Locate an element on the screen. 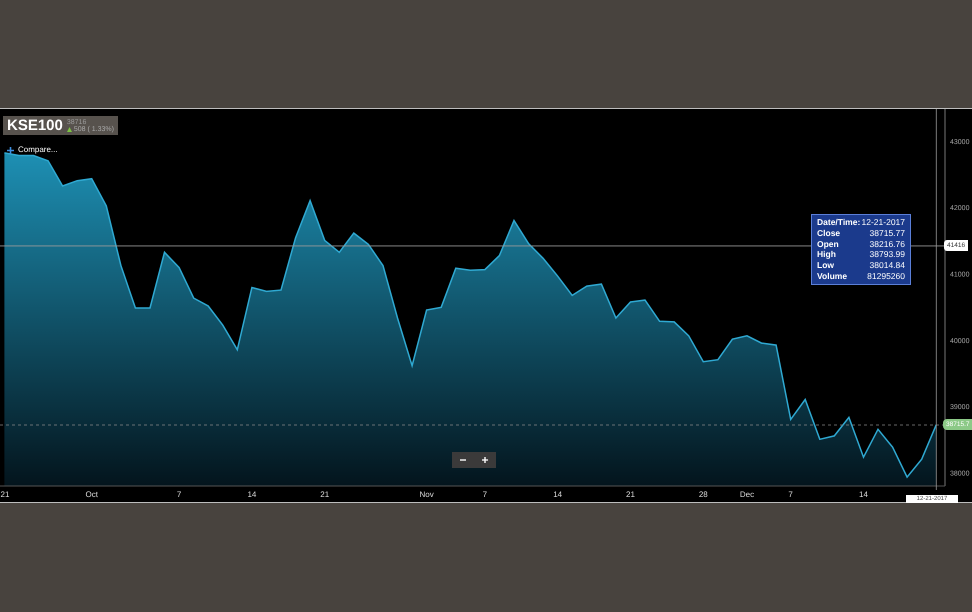 This screenshot has width=972, height=612. tooltip-value: 38715.77 is located at coordinates (887, 233).